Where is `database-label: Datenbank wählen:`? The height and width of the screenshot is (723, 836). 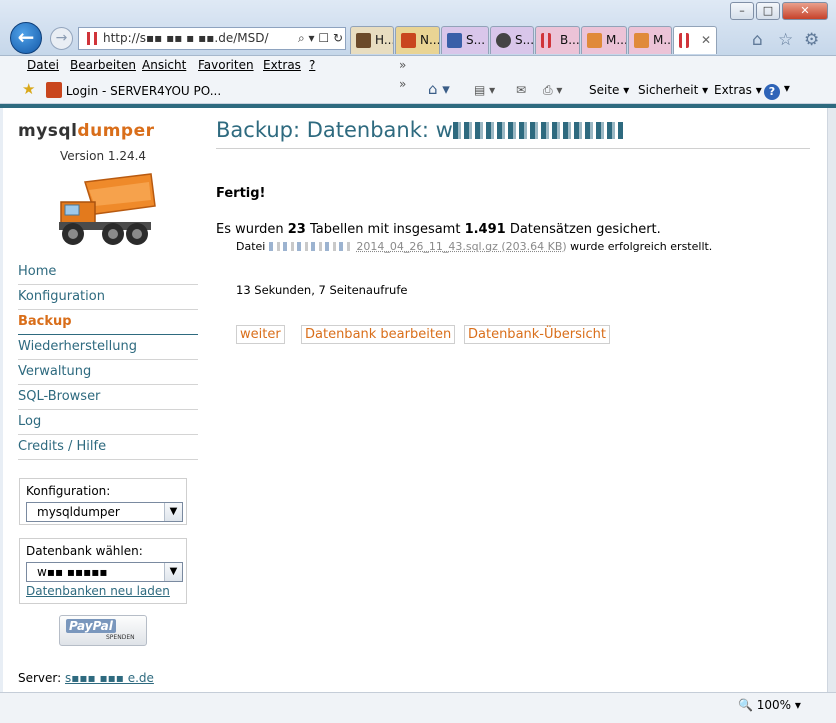
database-label: Datenbank wählen: is located at coordinates (84, 551).